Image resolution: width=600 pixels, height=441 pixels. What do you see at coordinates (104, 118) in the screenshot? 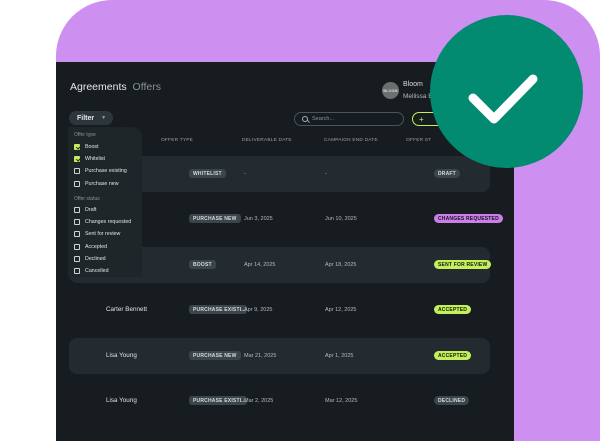
I see `chevron-down-icon: ▼` at bounding box center [104, 118].